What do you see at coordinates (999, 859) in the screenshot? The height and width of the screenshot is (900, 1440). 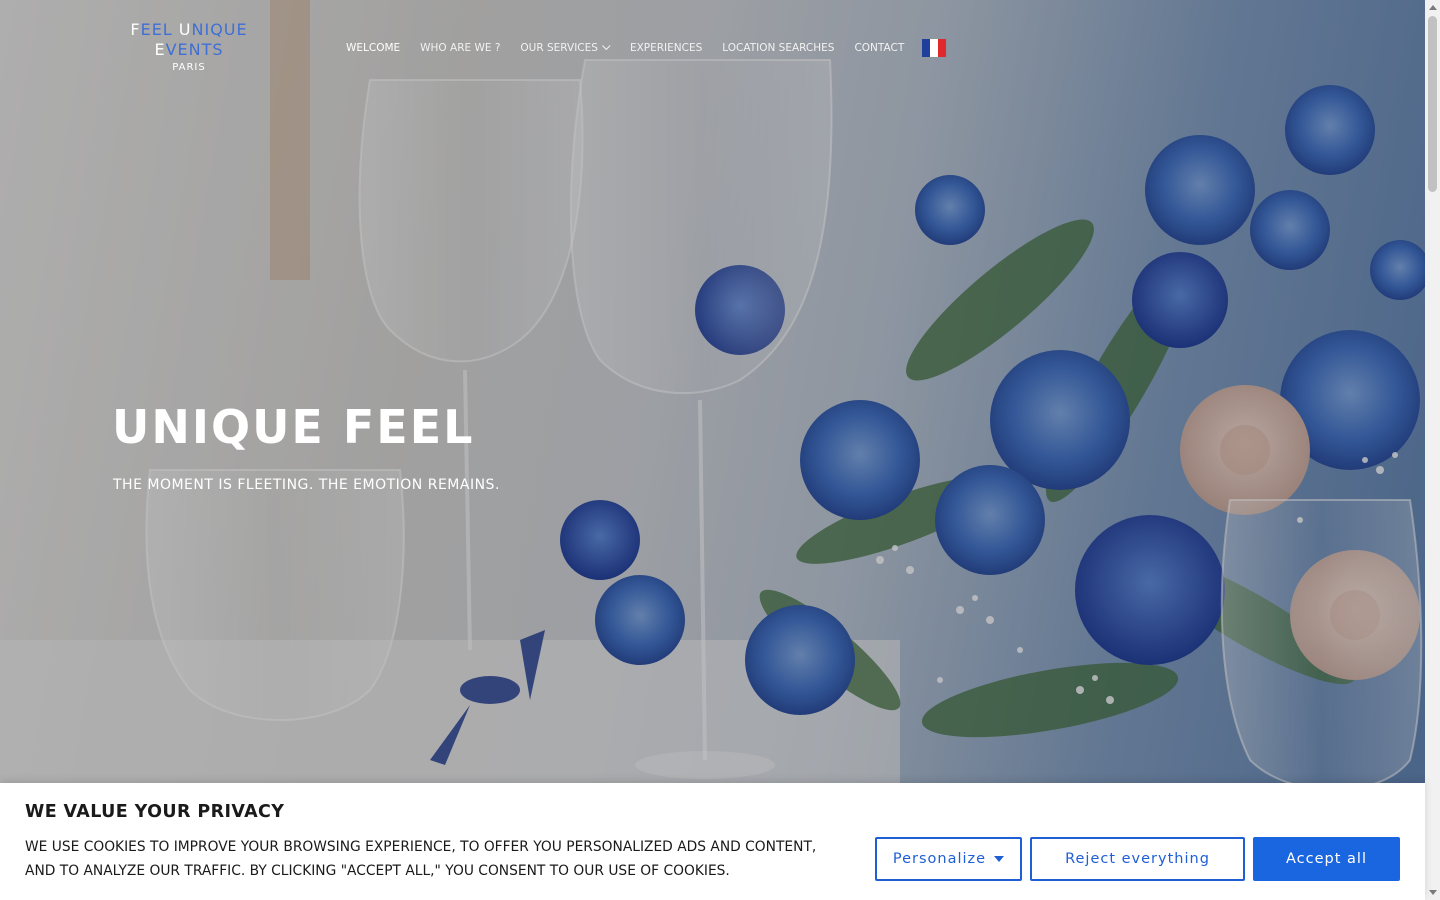 I see `caret-down-icon` at bounding box center [999, 859].